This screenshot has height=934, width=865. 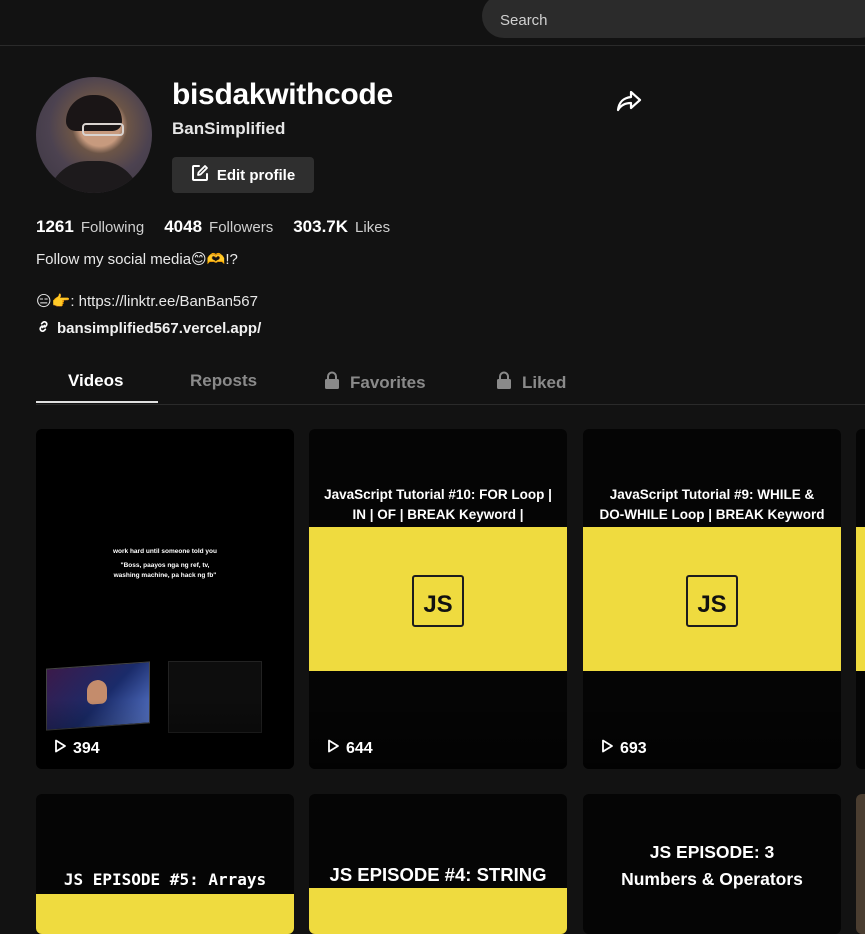 I want to click on avatar-shirt, so click(x=94, y=177).